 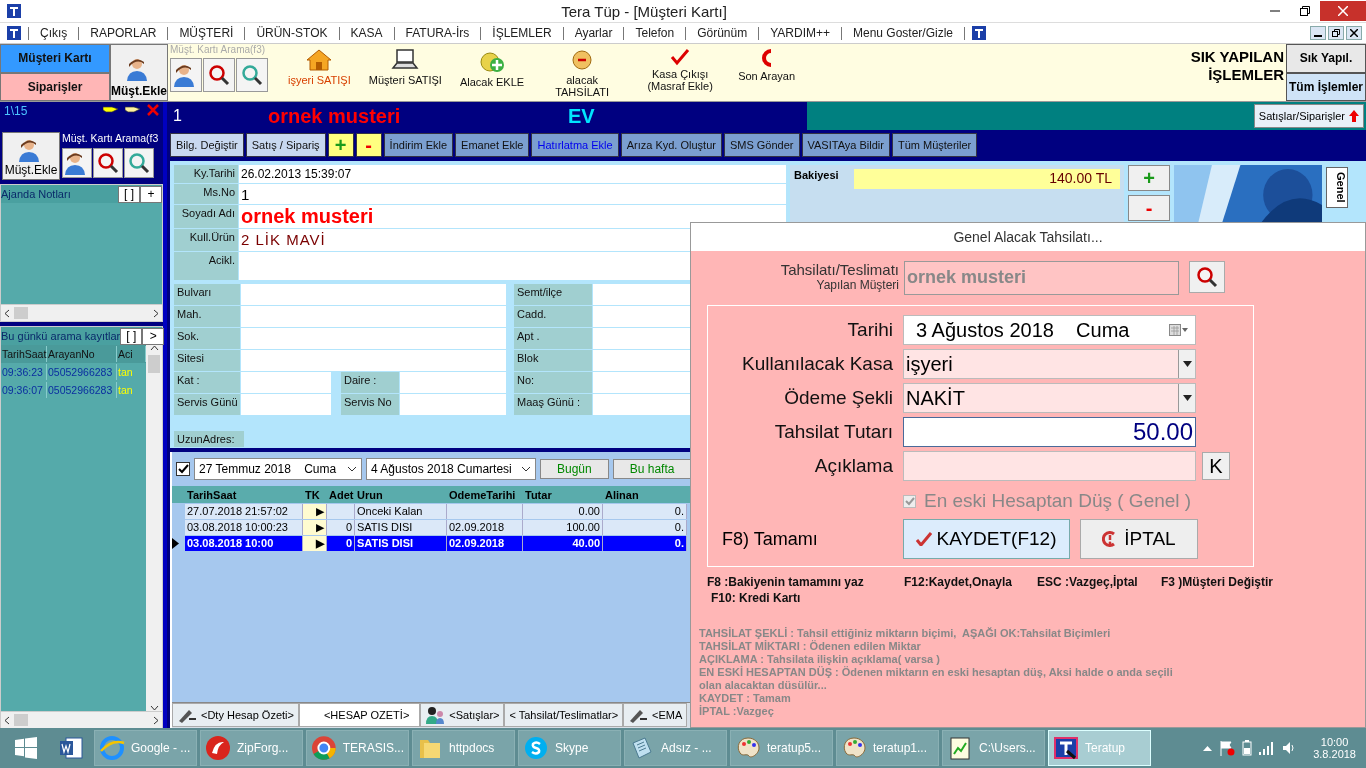 What do you see at coordinates (1337, 187) in the screenshot?
I see `side-tab: Genel` at bounding box center [1337, 187].